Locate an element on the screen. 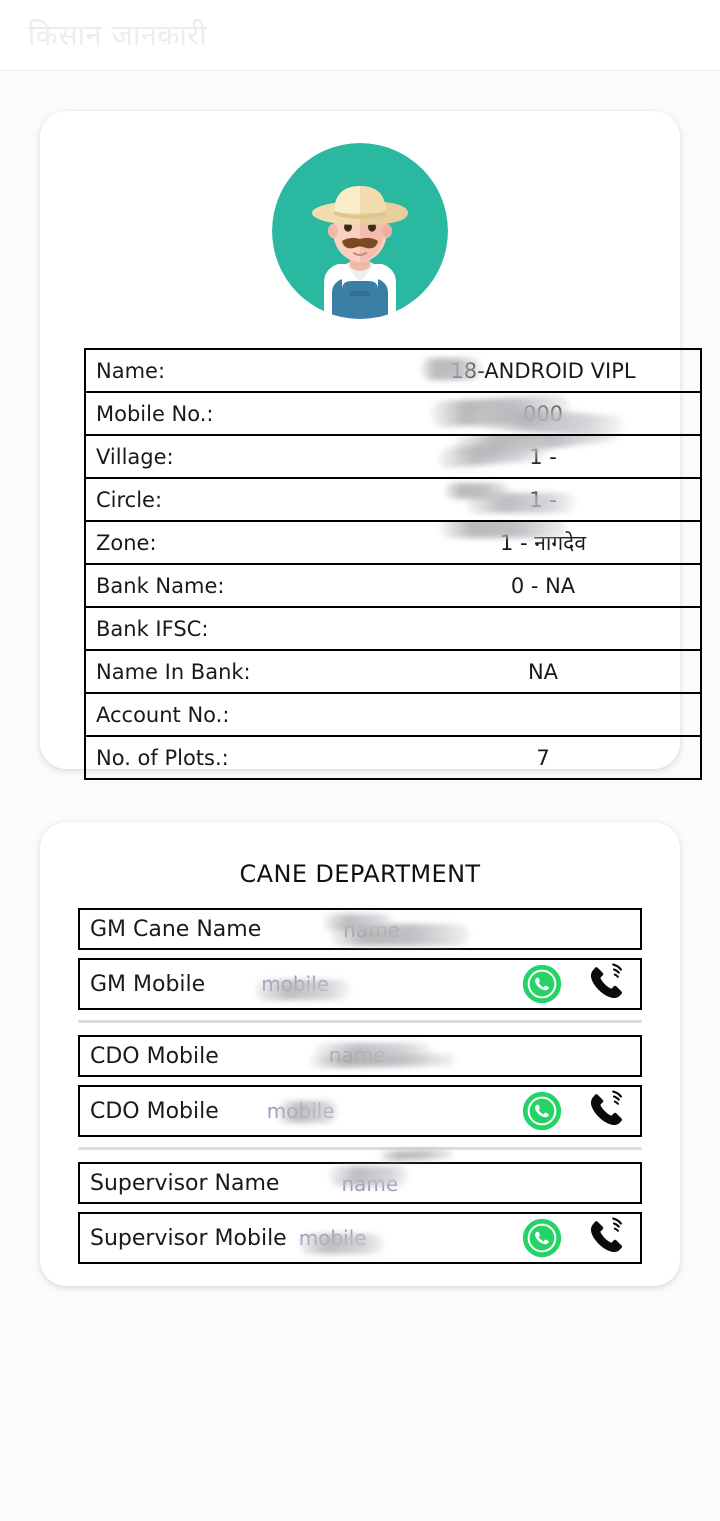 The image size is (720, 1521). gm-cane-name-row: GM Cane Name name is located at coordinates (360, 929).